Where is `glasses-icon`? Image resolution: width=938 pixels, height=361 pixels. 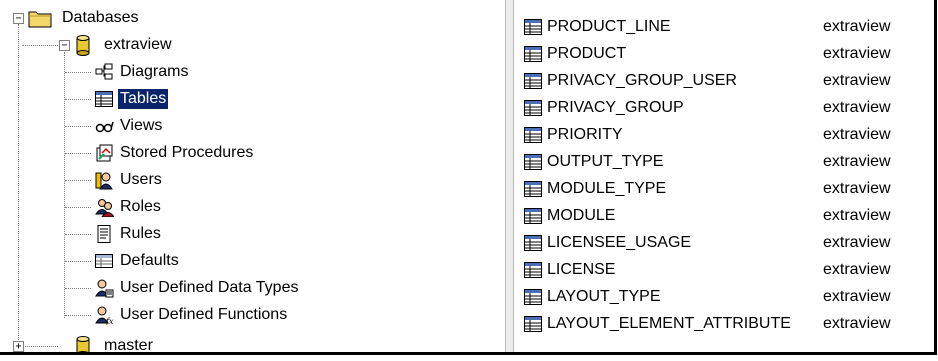
glasses-icon is located at coordinates (104, 126).